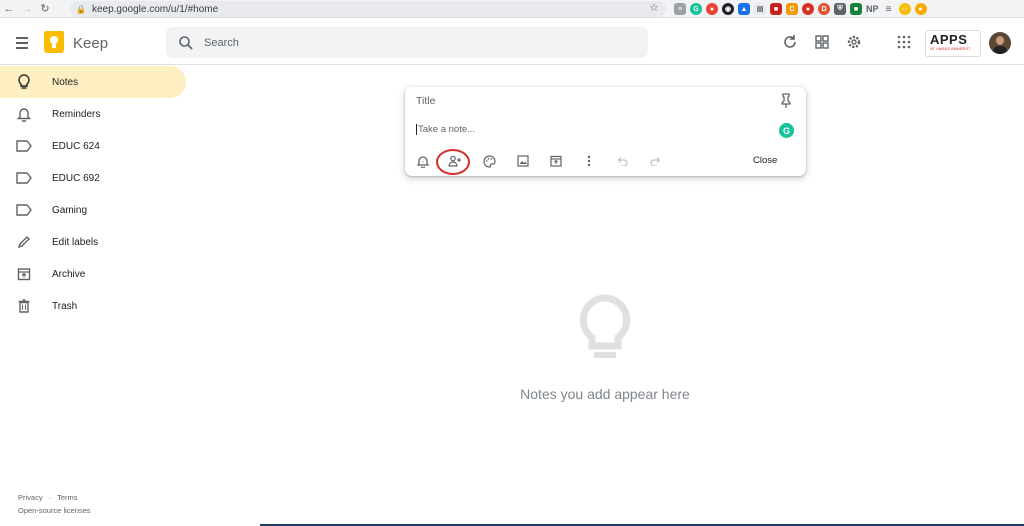 This screenshot has width=1024, height=526. What do you see at coordinates (24, 114) in the screenshot?
I see `bell-icon` at bounding box center [24, 114].